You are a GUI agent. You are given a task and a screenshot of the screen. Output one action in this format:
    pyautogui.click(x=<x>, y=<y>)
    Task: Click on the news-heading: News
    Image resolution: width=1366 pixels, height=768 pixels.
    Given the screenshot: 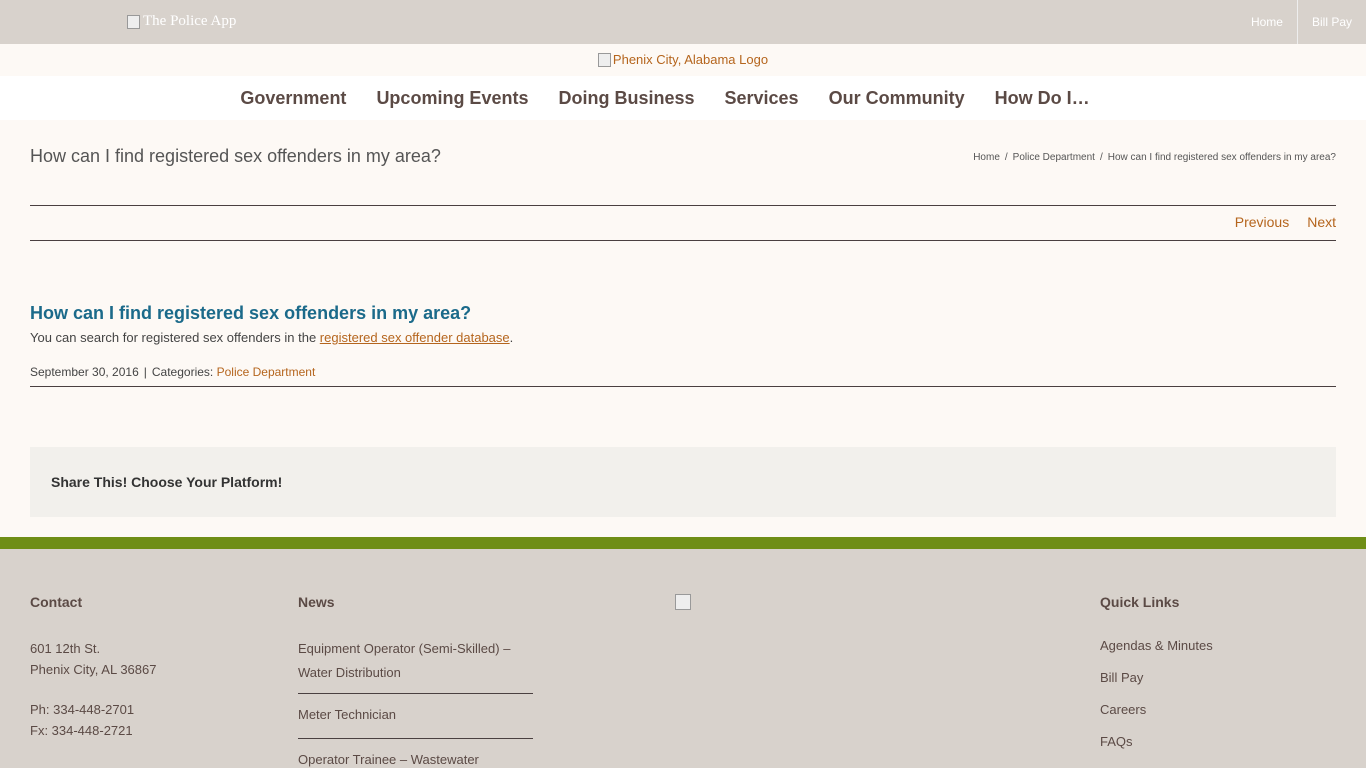 What is the action you would take?
    pyautogui.click(x=316, y=602)
    